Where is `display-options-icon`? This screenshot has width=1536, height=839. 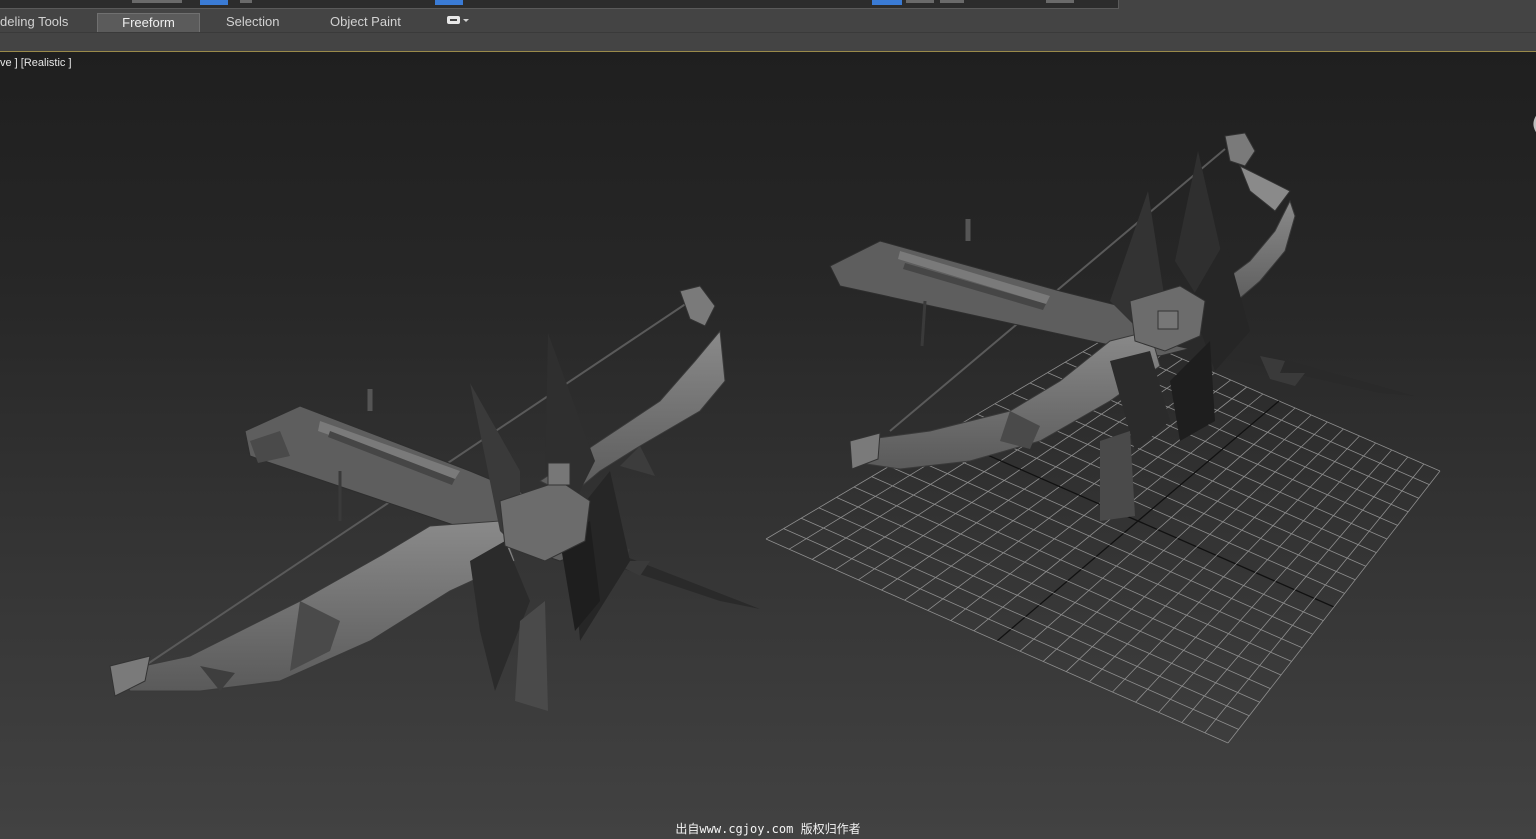 display-options-icon is located at coordinates (459, 21).